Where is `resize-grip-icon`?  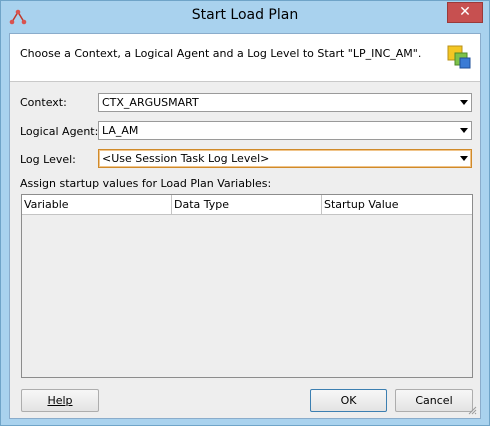 resize-grip-icon is located at coordinates (472, 410).